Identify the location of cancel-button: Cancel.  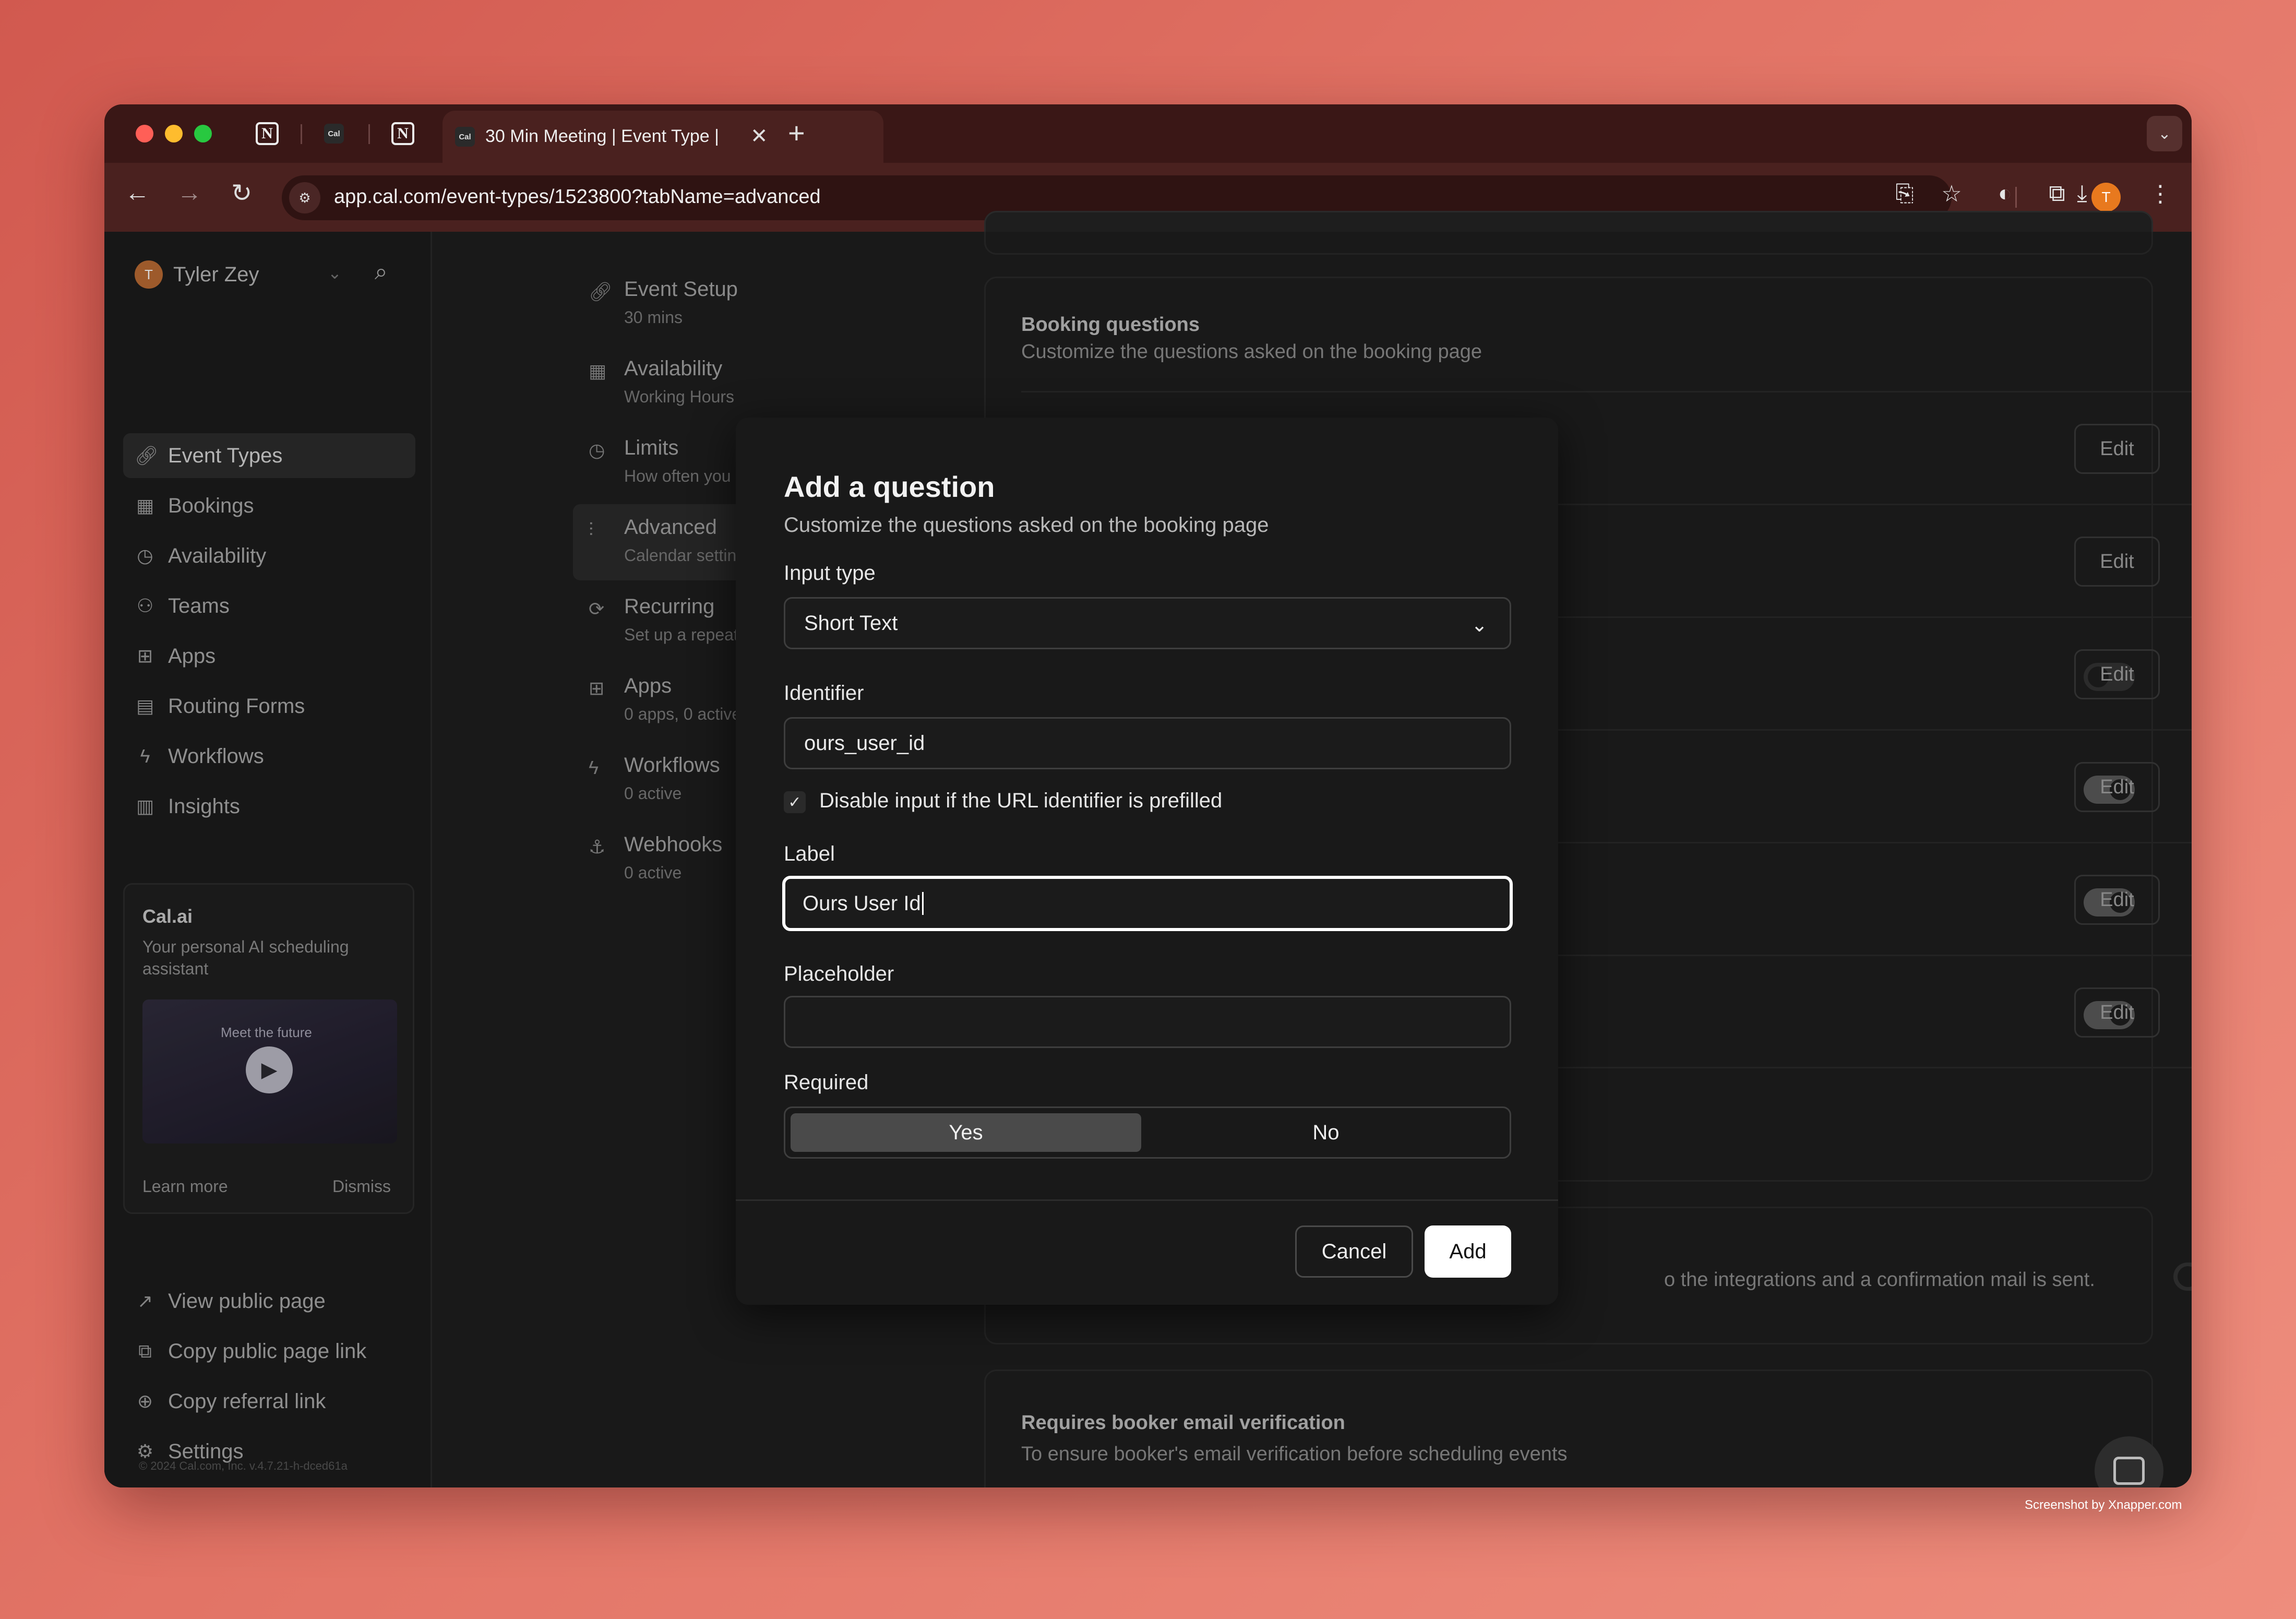
(1354, 1251).